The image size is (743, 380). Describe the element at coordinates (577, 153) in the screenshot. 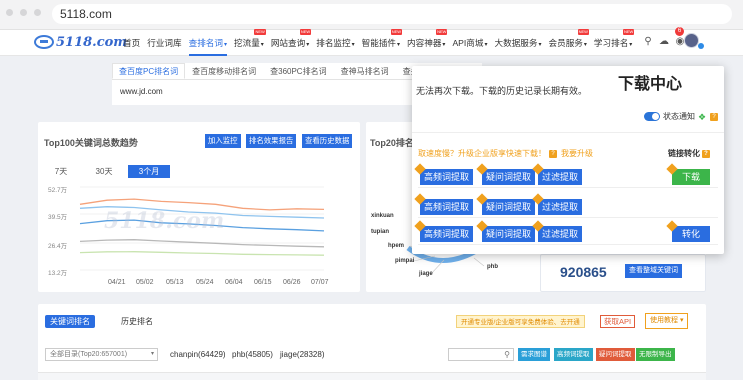

I see `upgrade-link: 我要升级` at that location.